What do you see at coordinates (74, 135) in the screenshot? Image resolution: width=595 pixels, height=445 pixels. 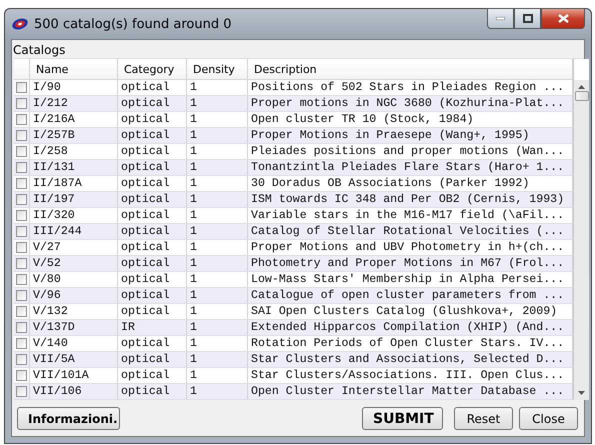 I see `name-cell: I/257B` at bounding box center [74, 135].